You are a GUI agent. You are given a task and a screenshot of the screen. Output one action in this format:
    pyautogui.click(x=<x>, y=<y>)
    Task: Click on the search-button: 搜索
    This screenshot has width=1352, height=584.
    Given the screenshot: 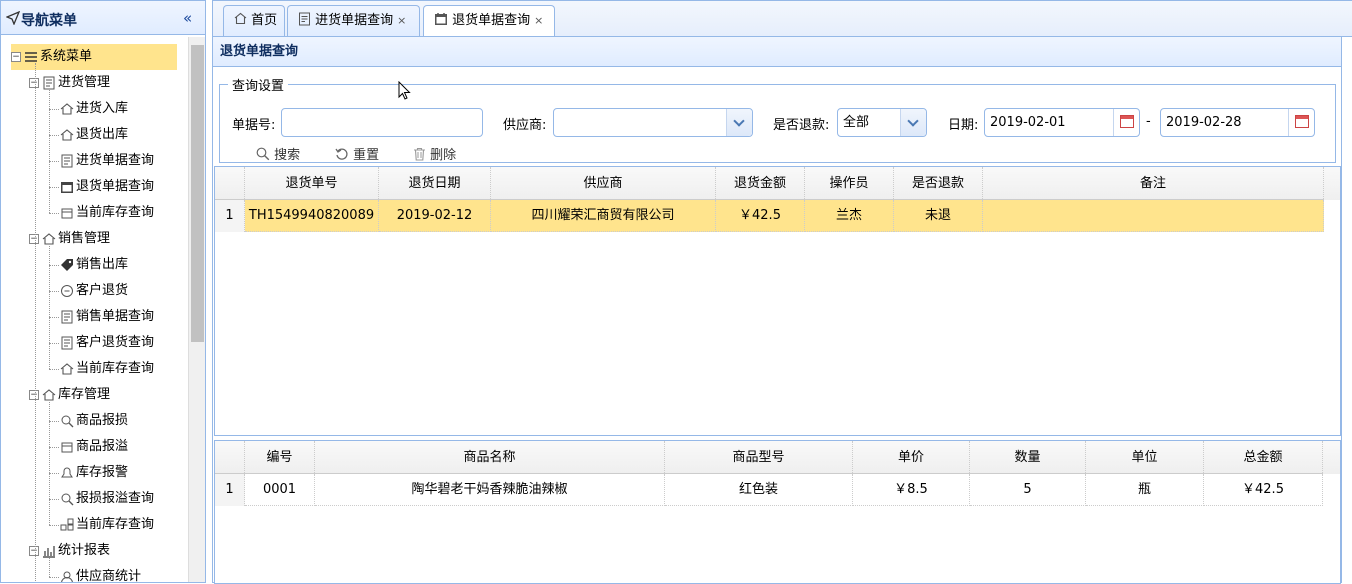 What is the action you would take?
    pyautogui.click(x=278, y=153)
    